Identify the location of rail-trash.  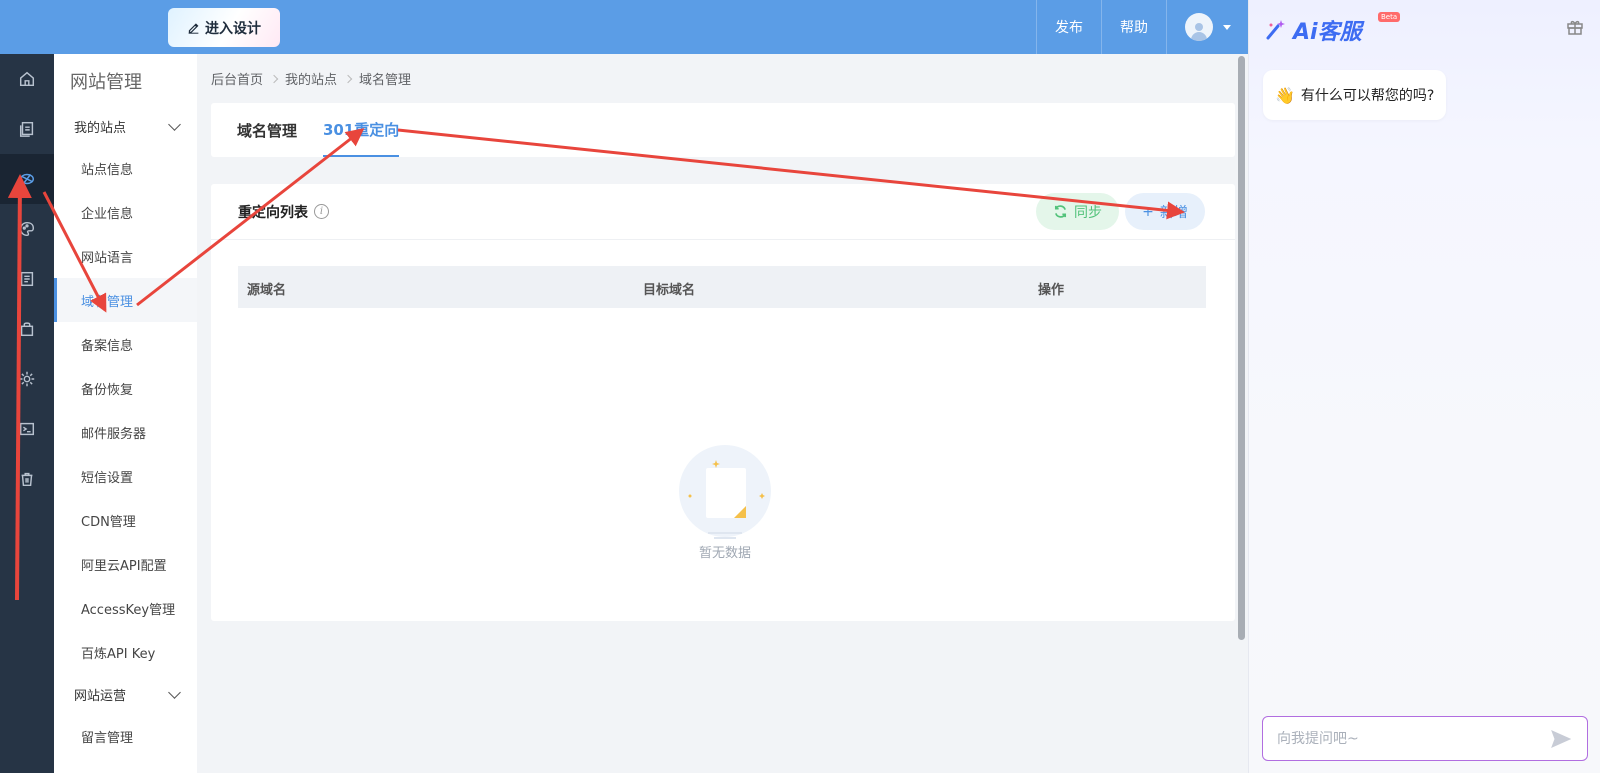
(27, 479).